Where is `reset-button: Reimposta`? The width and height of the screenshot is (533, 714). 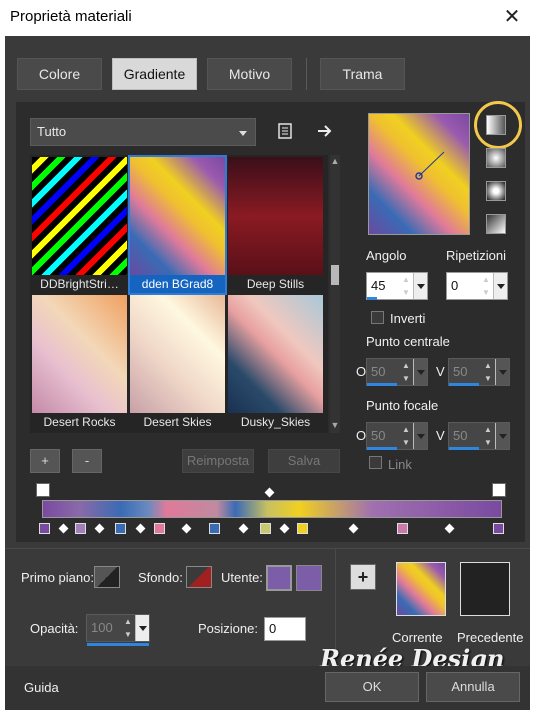 reset-button: Reimposta is located at coordinates (218, 461).